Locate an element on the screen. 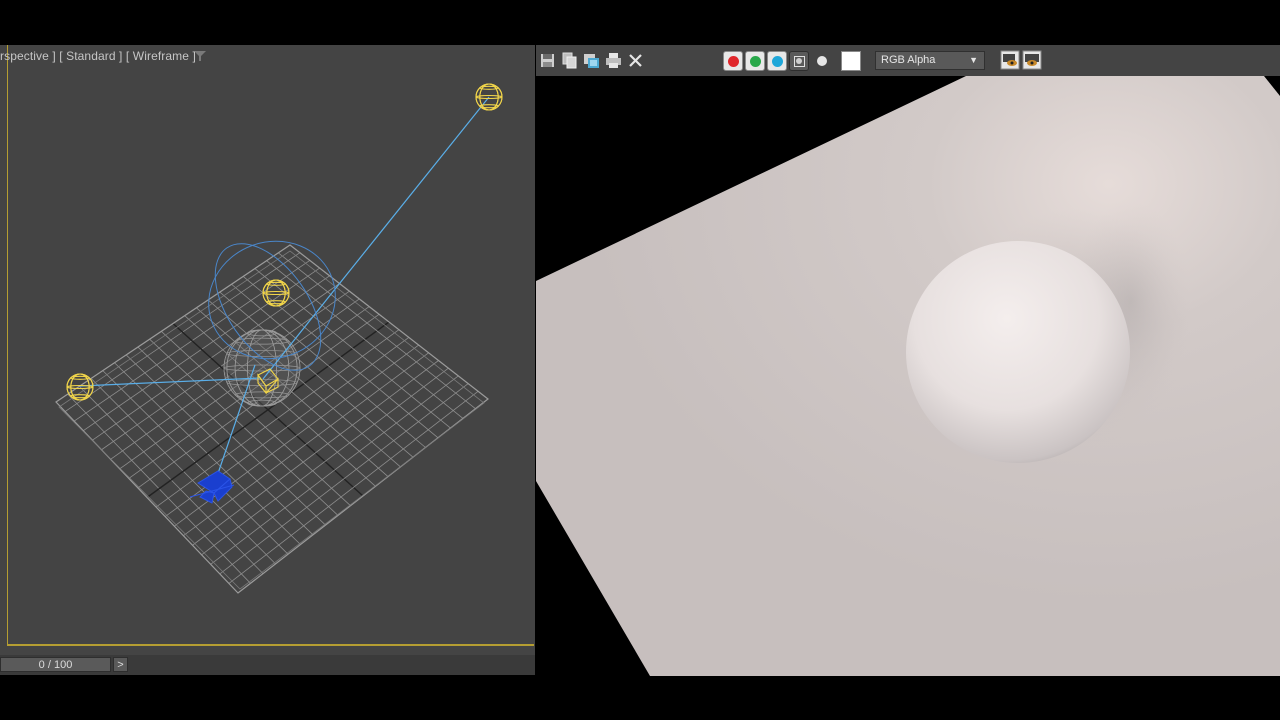 The height and width of the screenshot is (720, 1280). viewport-shading-standard: [ Standard ] is located at coordinates (90, 56).